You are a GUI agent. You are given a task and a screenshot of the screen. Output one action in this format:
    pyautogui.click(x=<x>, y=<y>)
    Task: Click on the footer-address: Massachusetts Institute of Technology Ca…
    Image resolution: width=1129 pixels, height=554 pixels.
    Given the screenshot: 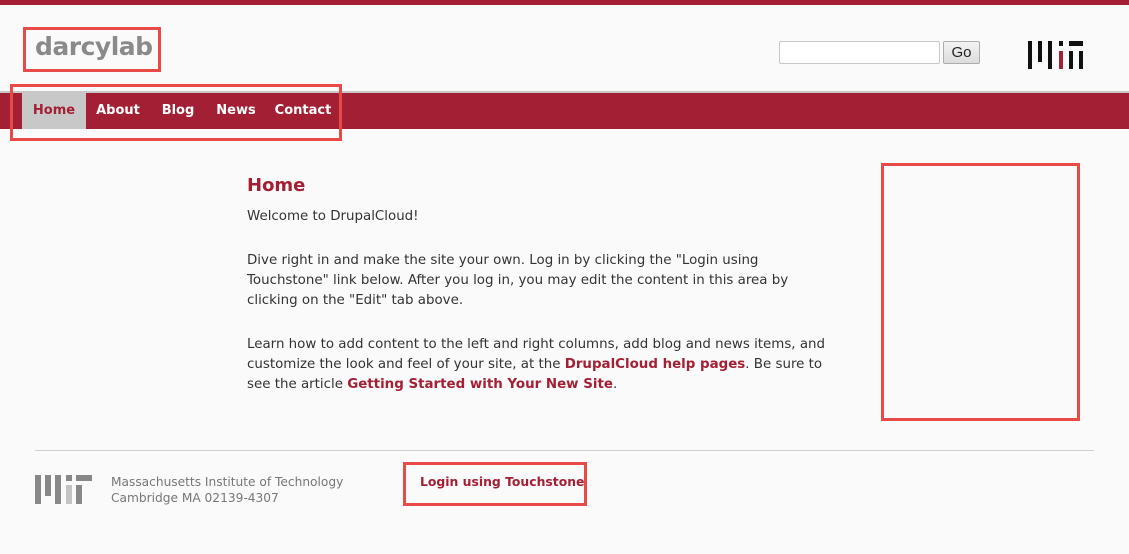 What is the action you would take?
    pyautogui.click(x=227, y=490)
    